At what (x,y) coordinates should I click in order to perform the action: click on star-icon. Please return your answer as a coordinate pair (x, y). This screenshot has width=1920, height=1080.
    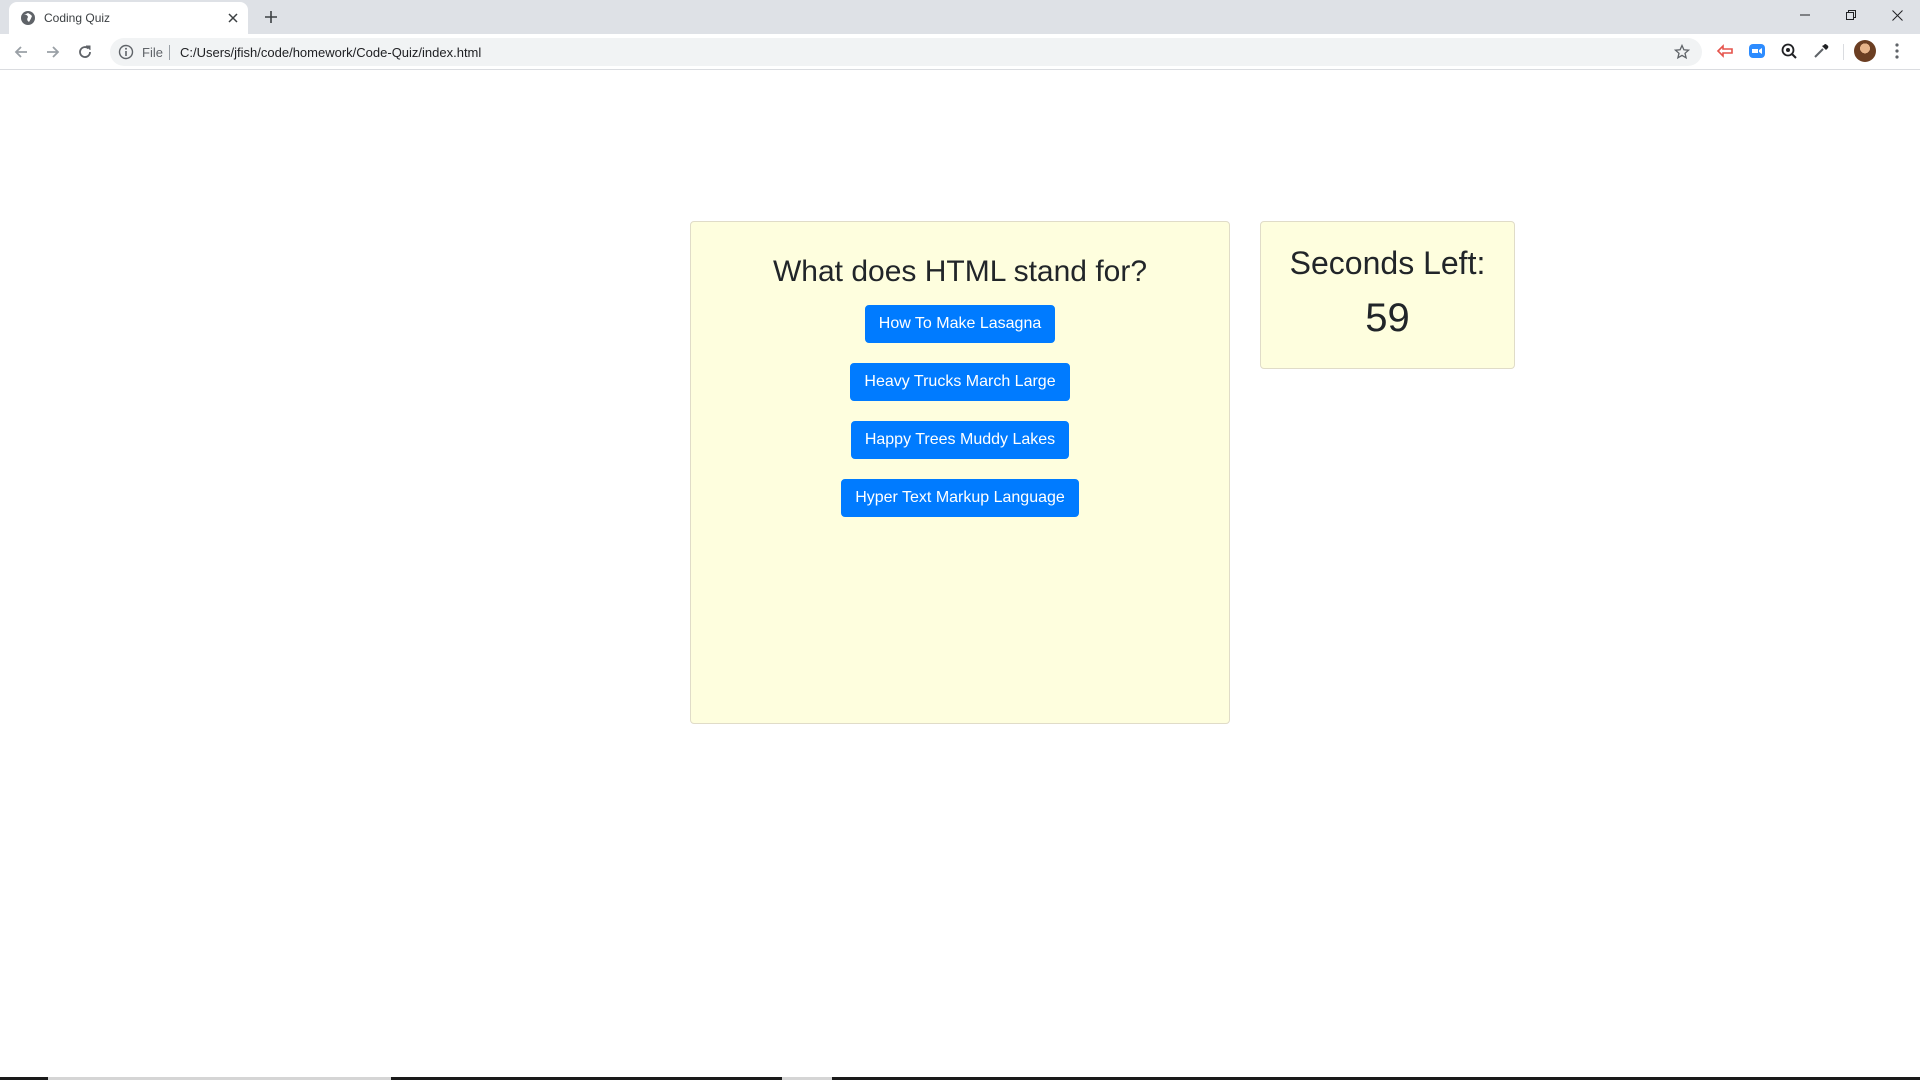
    Looking at the image, I should click on (1682, 52).